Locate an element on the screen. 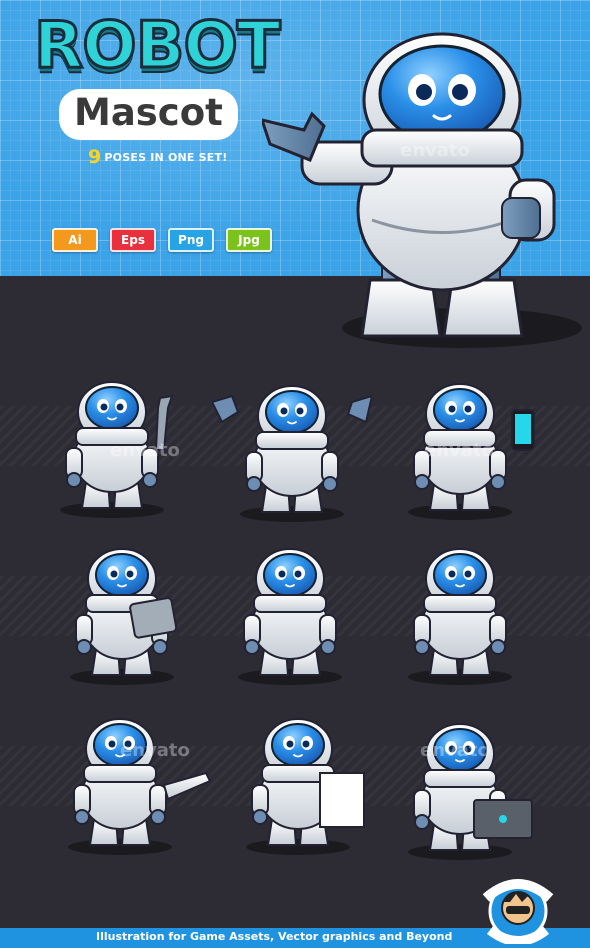  badge-ai: Ai is located at coordinates (75, 240).